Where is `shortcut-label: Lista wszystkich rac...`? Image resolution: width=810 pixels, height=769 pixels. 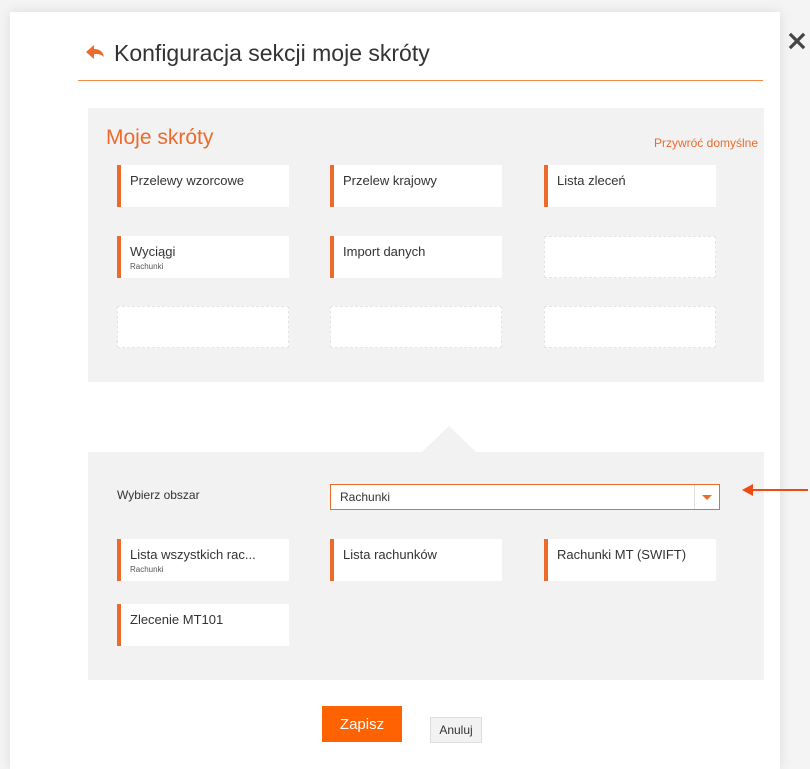
shortcut-label: Lista wszystkich rac... is located at coordinates (193, 554).